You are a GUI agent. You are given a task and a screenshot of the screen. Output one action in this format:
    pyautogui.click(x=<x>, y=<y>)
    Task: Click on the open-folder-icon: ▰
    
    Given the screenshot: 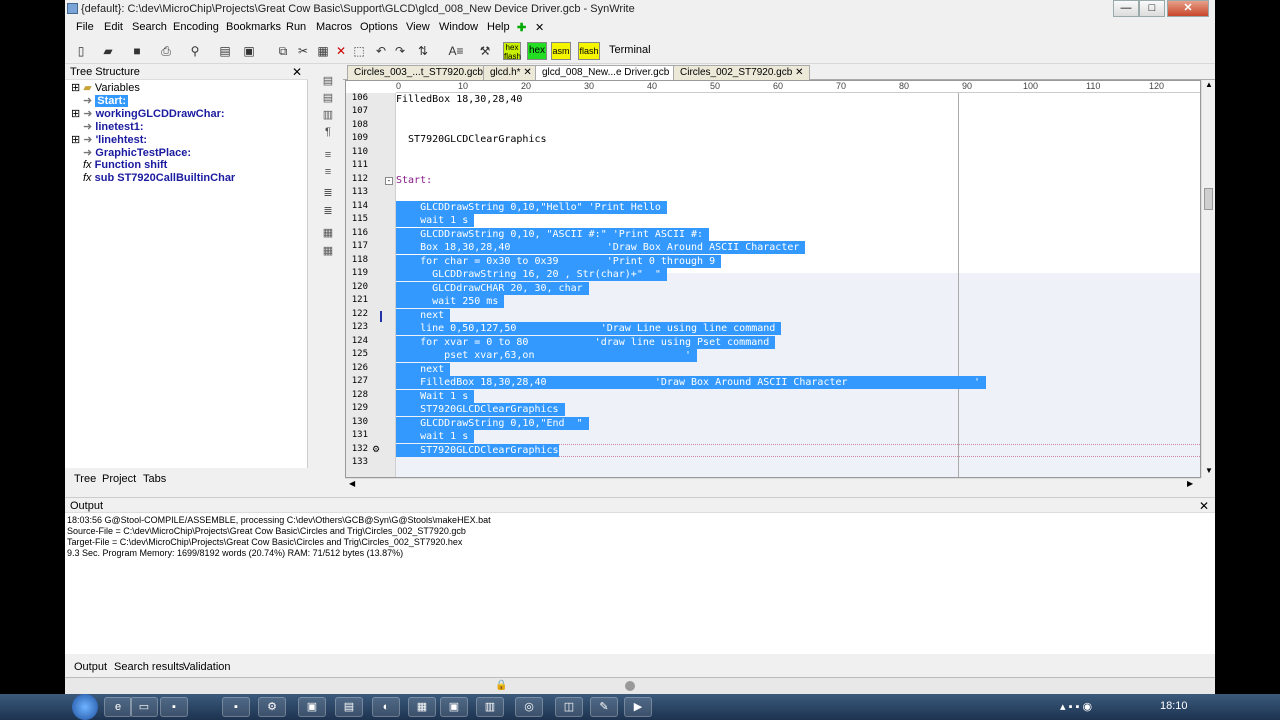 What is the action you would take?
    pyautogui.click(x=108, y=51)
    